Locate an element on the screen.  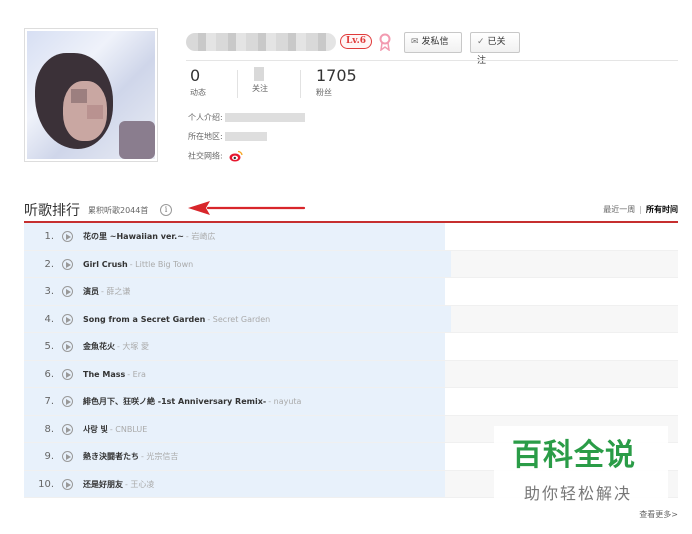
song-title-text: 熱き決闘者たち is located at coordinates (111, 456).